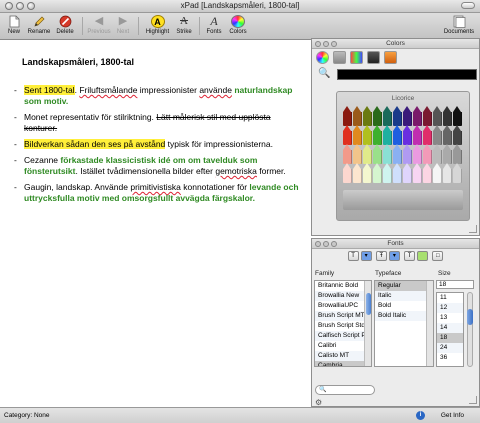 This screenshot has width=480, height=423. I want to click on size-slider-track, so click(470, 329).